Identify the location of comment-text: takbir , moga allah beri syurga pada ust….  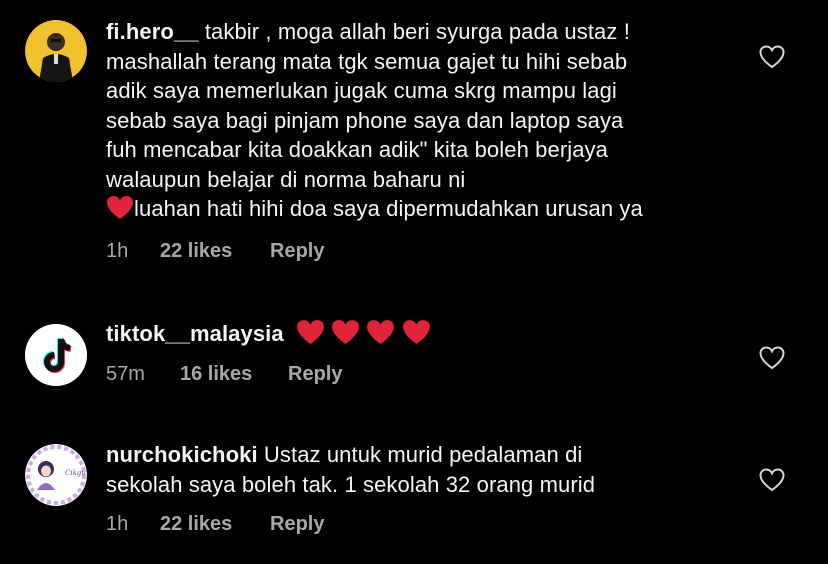
(417, 31).